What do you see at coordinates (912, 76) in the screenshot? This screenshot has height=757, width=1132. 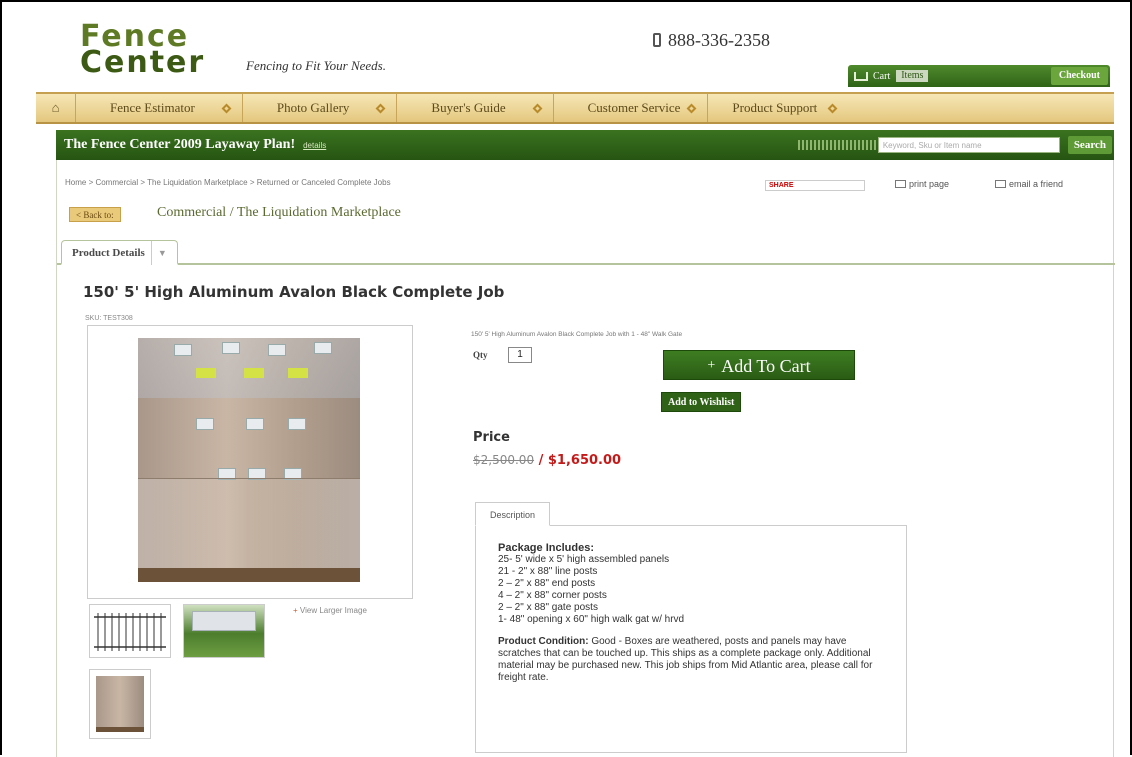 I see `cart-count: Items` at bounding box center [912, 76].